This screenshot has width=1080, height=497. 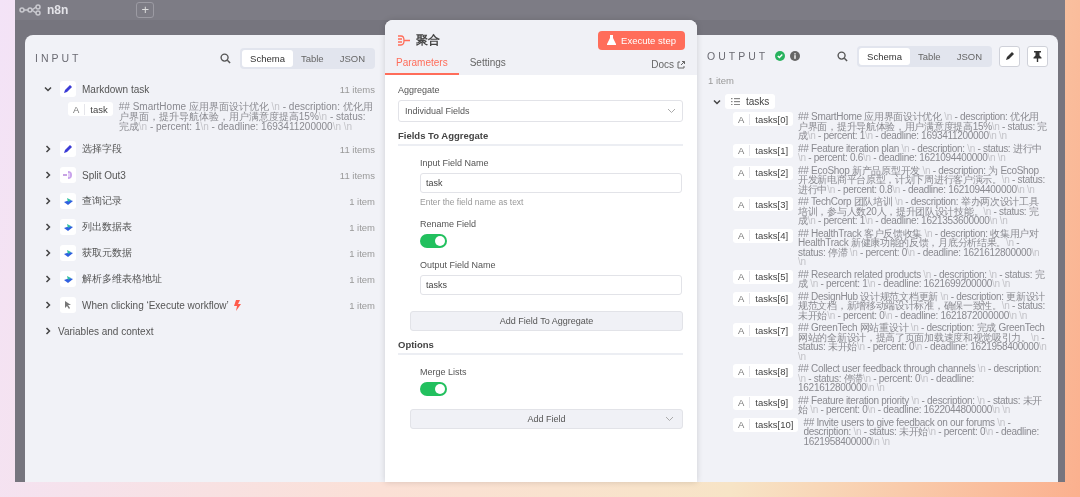 What do you see at coordinates (540, 138) in the screenshot?
I see `section-heading: Fields To Aggregate` at bounding box center [540, 138].